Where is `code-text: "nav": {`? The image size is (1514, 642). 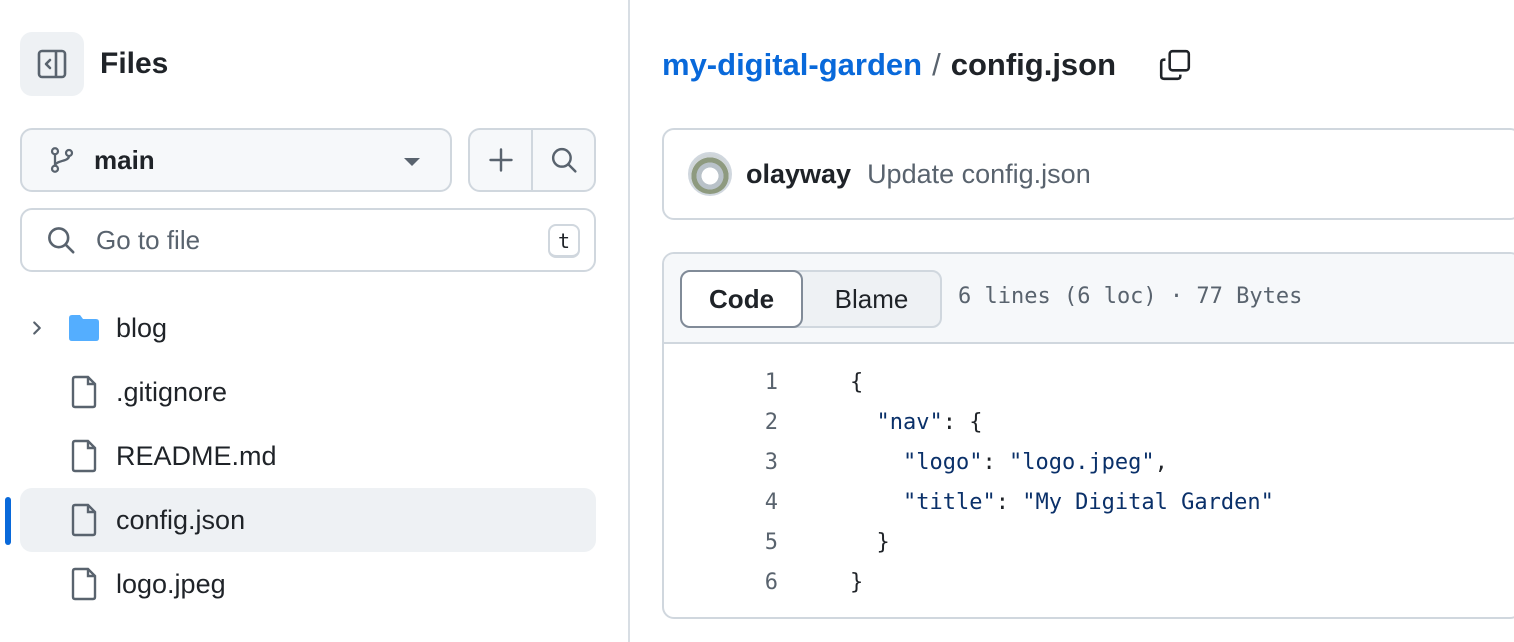 code-text: "nav": { is located at coordinates (929, 422).